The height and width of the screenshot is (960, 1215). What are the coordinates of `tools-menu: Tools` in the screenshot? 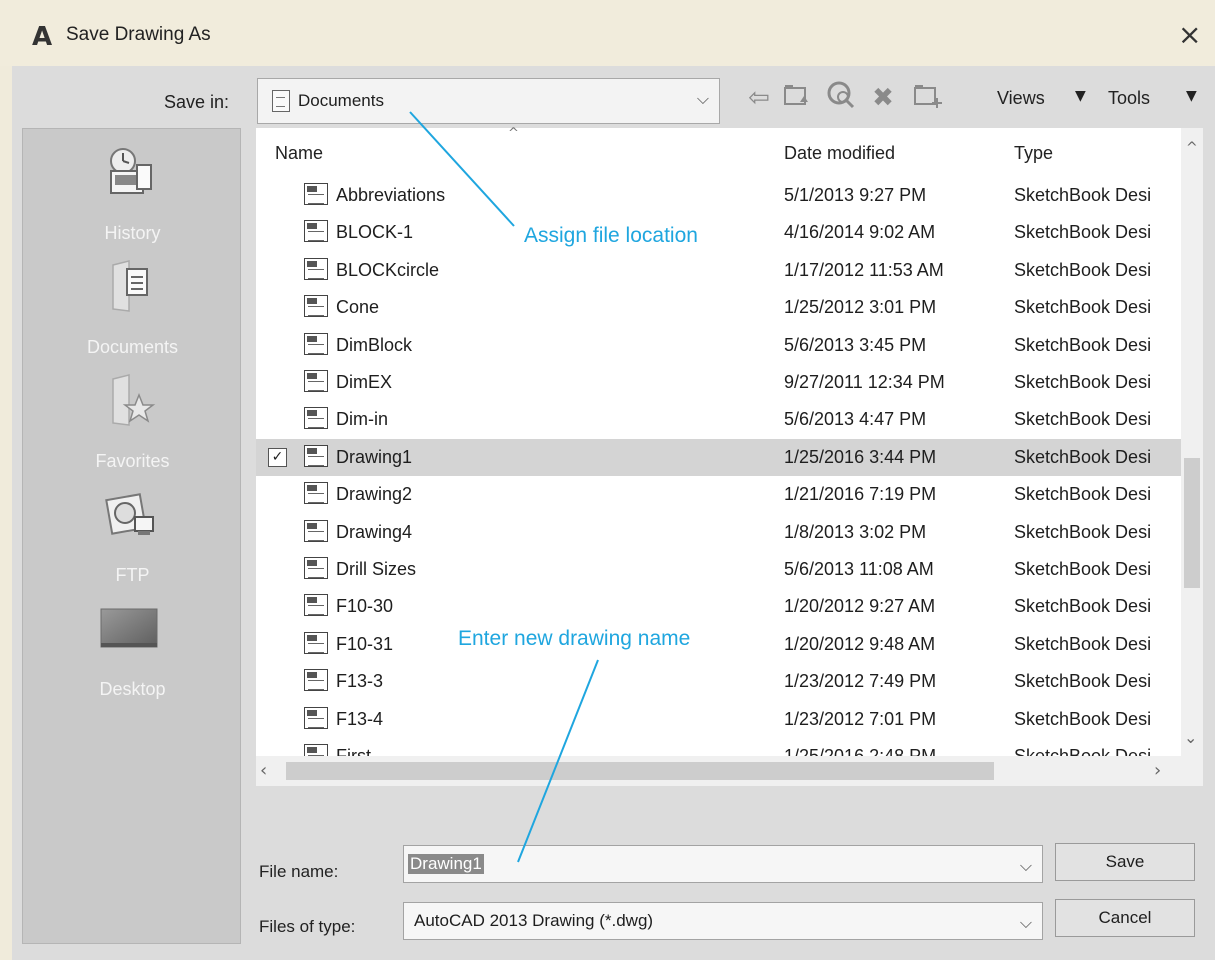 It's located at (1129, 98).